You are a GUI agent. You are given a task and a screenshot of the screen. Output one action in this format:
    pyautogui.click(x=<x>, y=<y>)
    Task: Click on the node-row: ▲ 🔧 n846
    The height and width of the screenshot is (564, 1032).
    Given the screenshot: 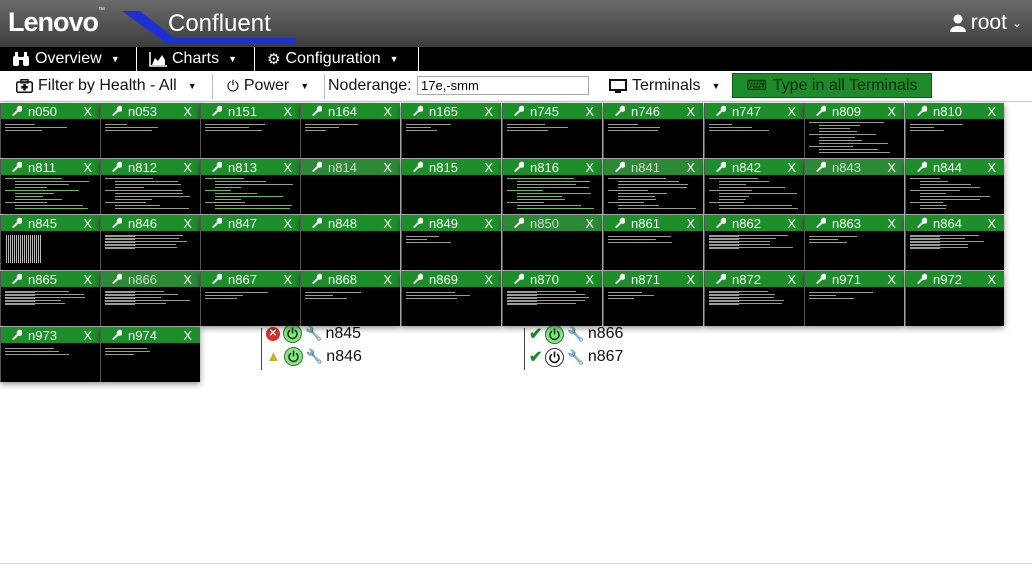 What is the action you would take?
    pyautogui.click(x=314, y=356)
    